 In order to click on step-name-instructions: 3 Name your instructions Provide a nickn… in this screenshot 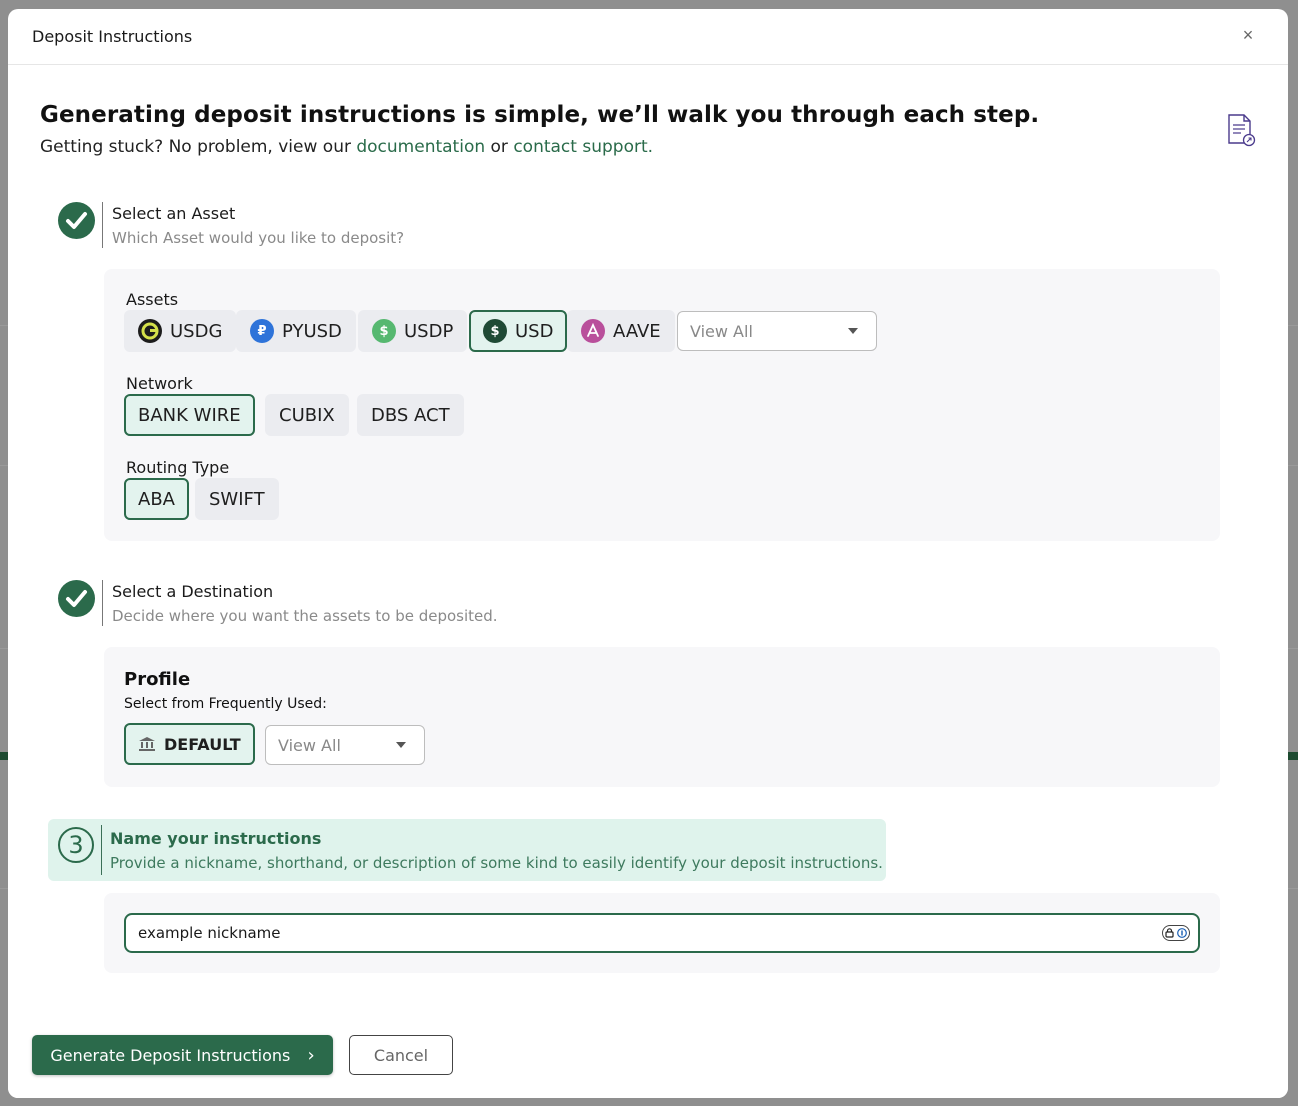, I will do `click(467, 850)`.